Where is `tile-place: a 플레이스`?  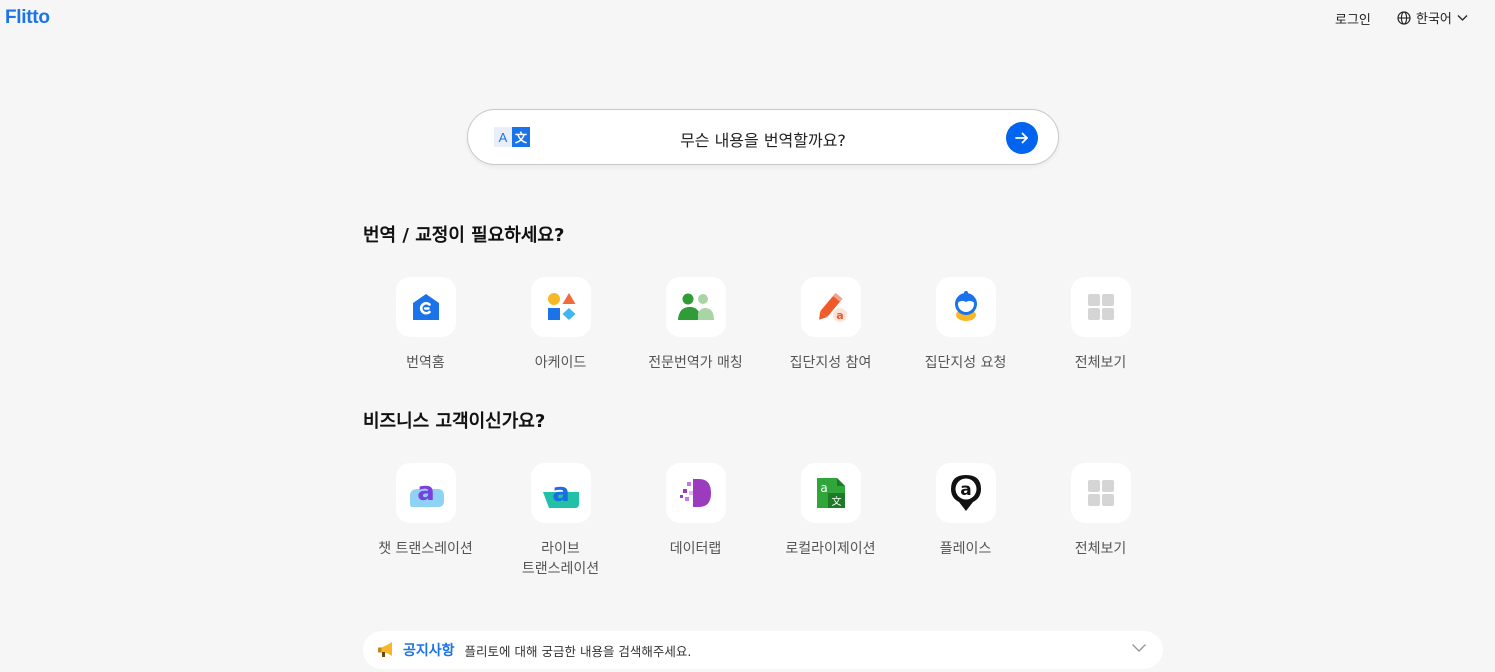 tile-place: a 플레이스 is located at coordinates (965, 521).